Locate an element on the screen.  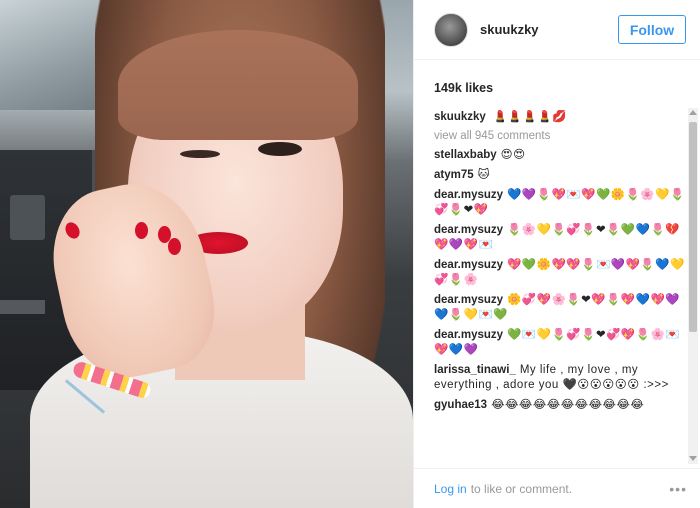
comment-text: 🐱 is located at coordinates (484, 175).